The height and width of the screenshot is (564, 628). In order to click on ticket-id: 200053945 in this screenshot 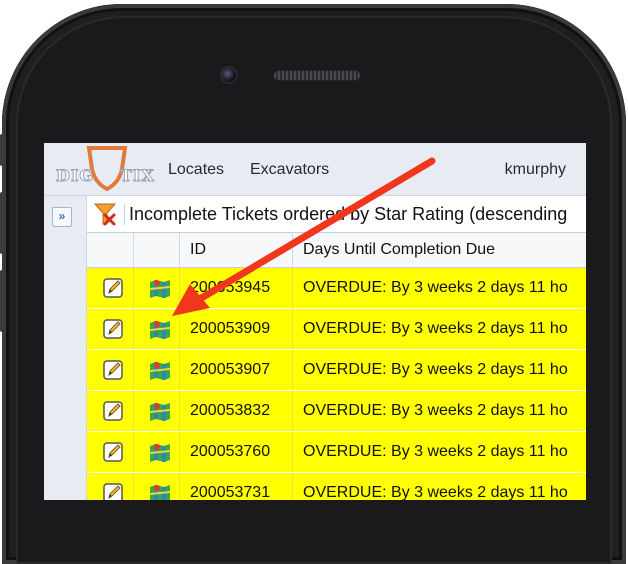, I will do `click(235, 288)`.